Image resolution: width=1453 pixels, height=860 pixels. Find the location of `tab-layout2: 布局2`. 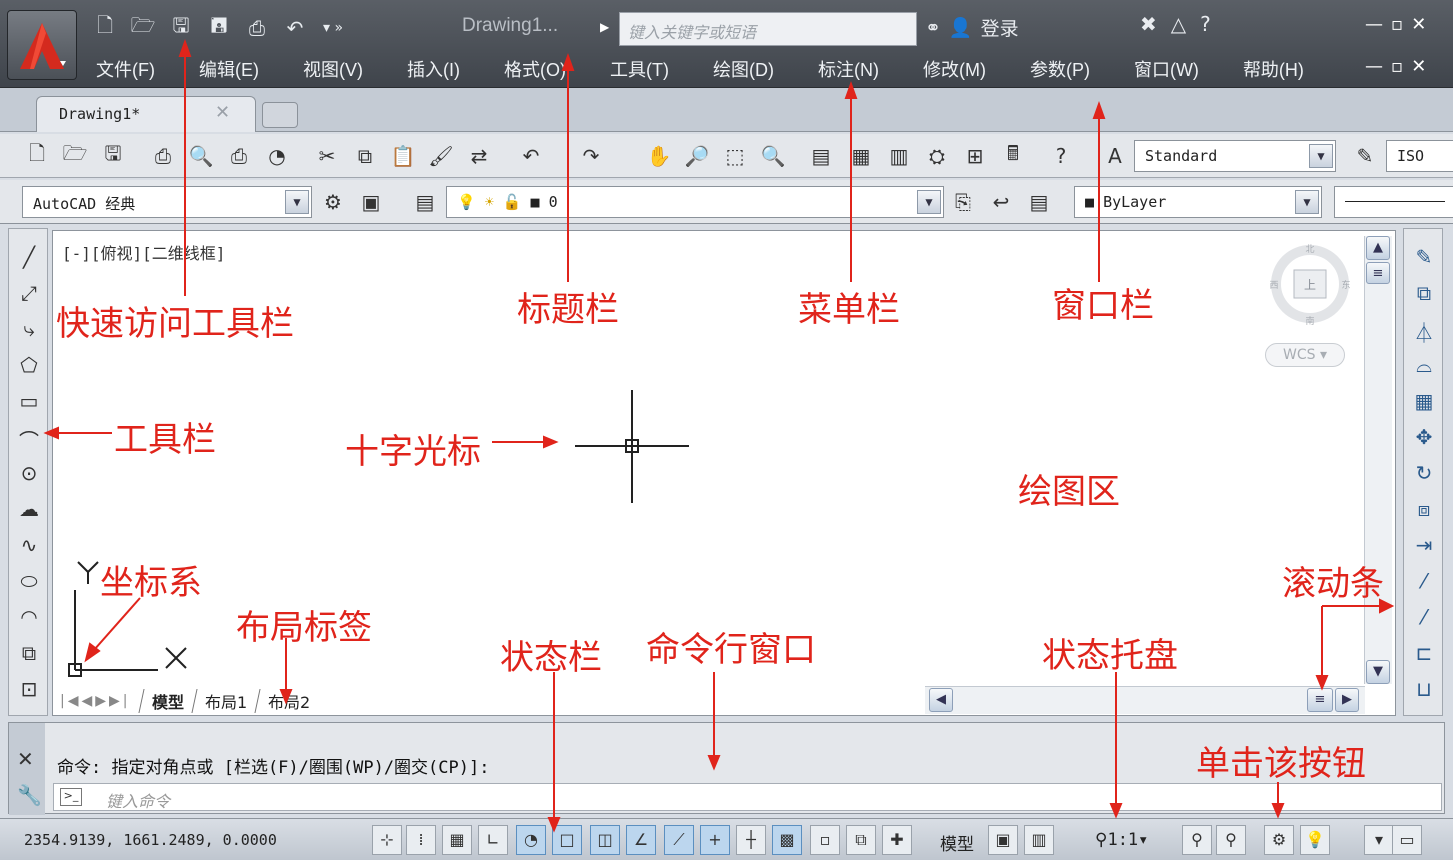

tab-layout2: 布局2 is located at coordinates (288, 701).